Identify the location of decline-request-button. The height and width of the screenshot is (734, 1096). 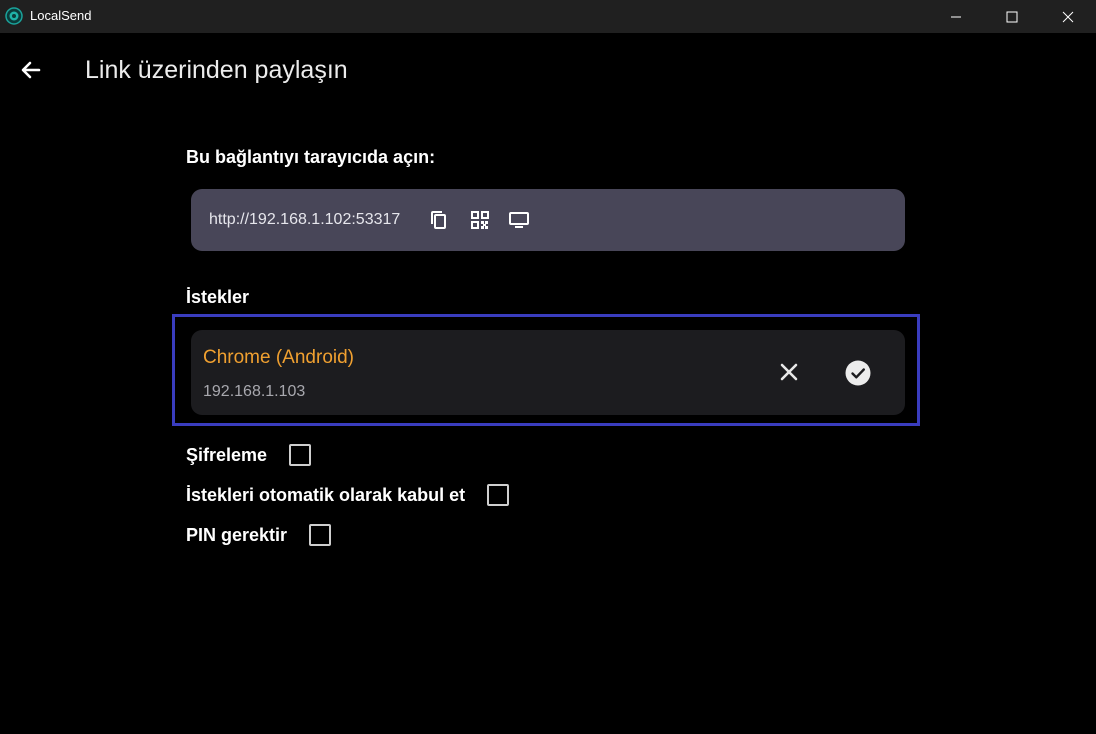
(789, 372).